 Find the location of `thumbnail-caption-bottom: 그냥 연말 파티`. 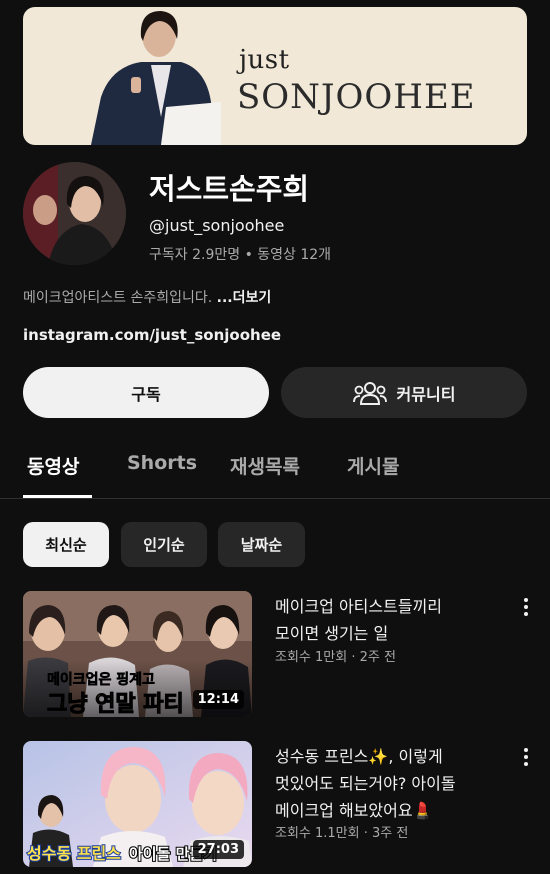

thumbnail-caption-bottom: 그냥 연말 파티 is located at coordinates (115, 704).